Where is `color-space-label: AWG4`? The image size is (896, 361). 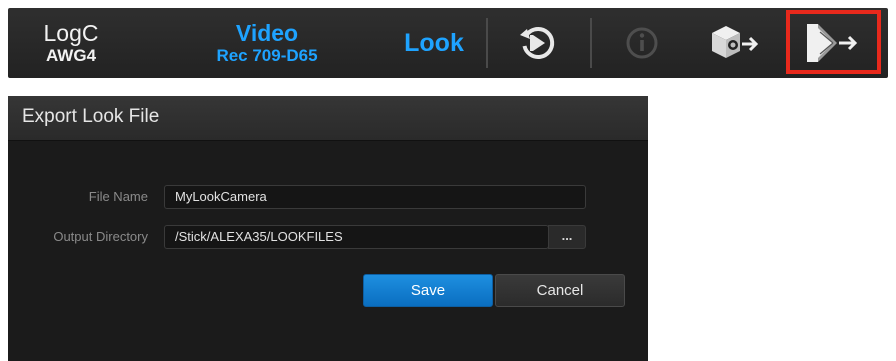 color-space-label: AWG4 is located at coordinates (71, 55).